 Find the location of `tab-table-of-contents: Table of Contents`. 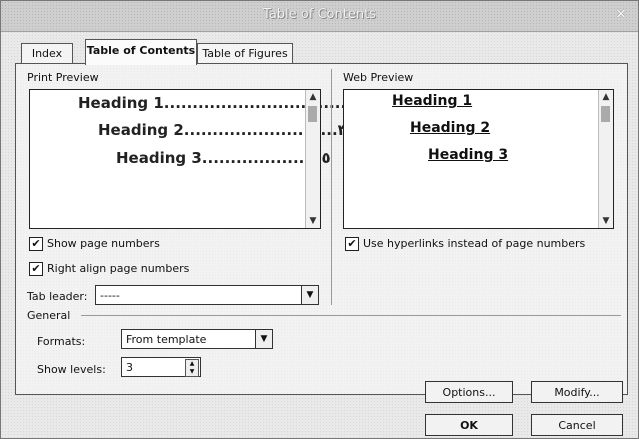

tab-table-of-contents: Table of Contents is located at coordinates (141, 52).